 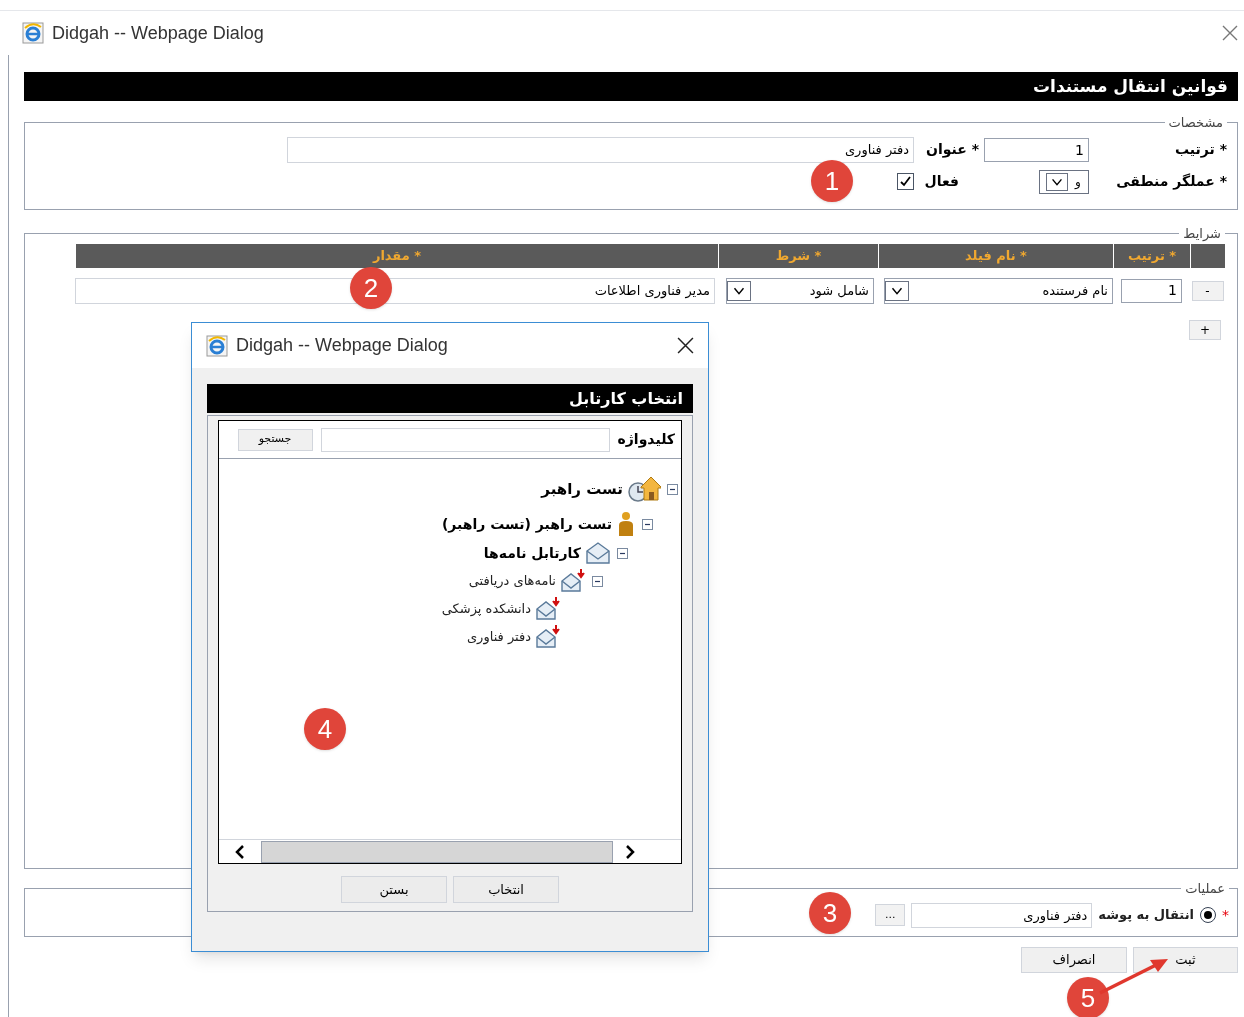 What do you see at coordinates (1088, 997) in the screenshot?
I see `step-marker: 5` at bounding box center [1088, 997].